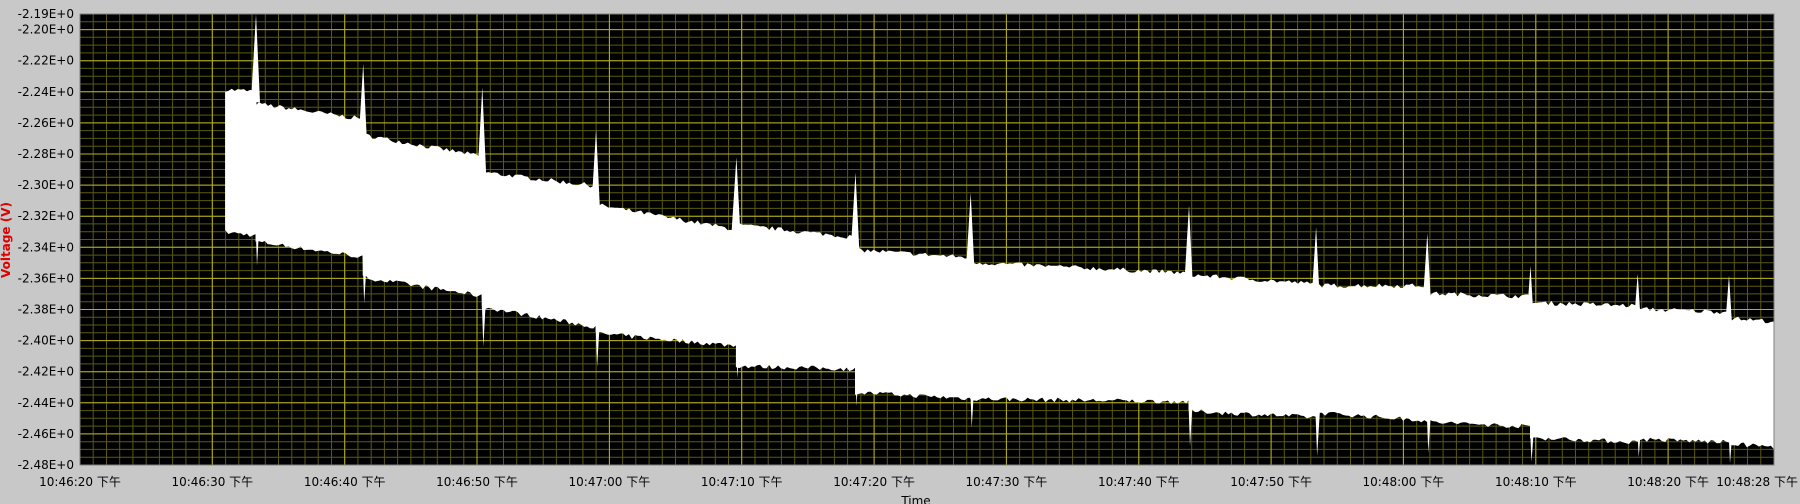 This screenshot has width=1800, height=504. I want to click on x-tick-label: 10:46:50 下午, so click(477, 482).